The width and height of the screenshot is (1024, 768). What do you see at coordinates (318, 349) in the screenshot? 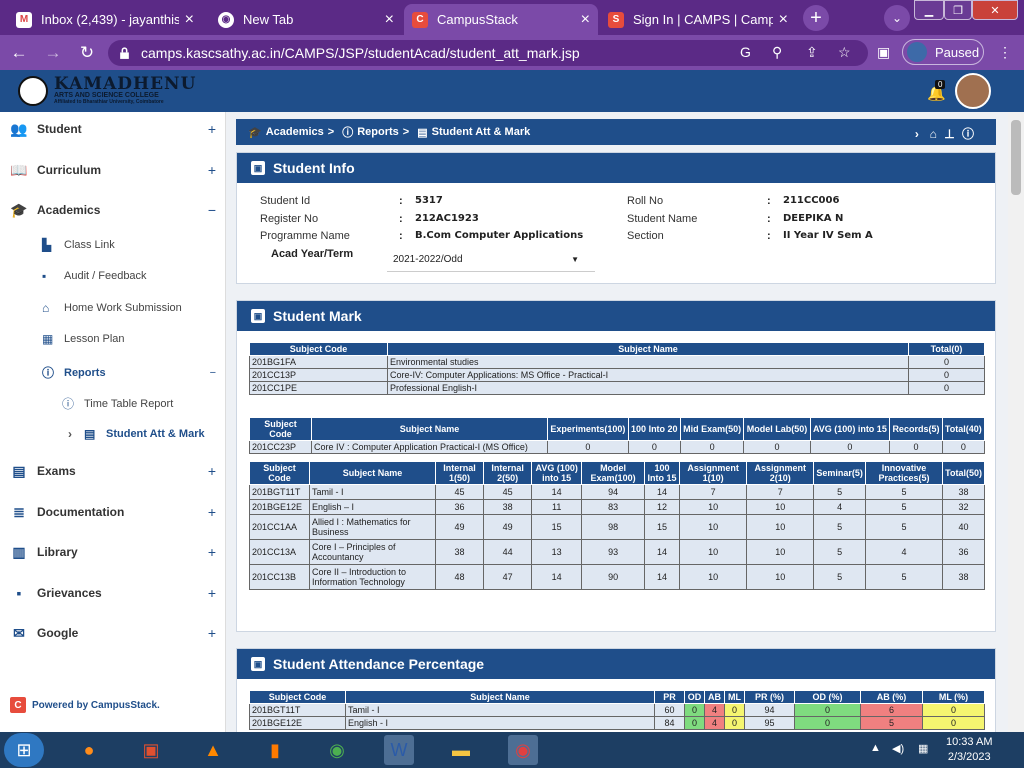
I see `col-header: Subject Code` at bounding box center [318, 349].